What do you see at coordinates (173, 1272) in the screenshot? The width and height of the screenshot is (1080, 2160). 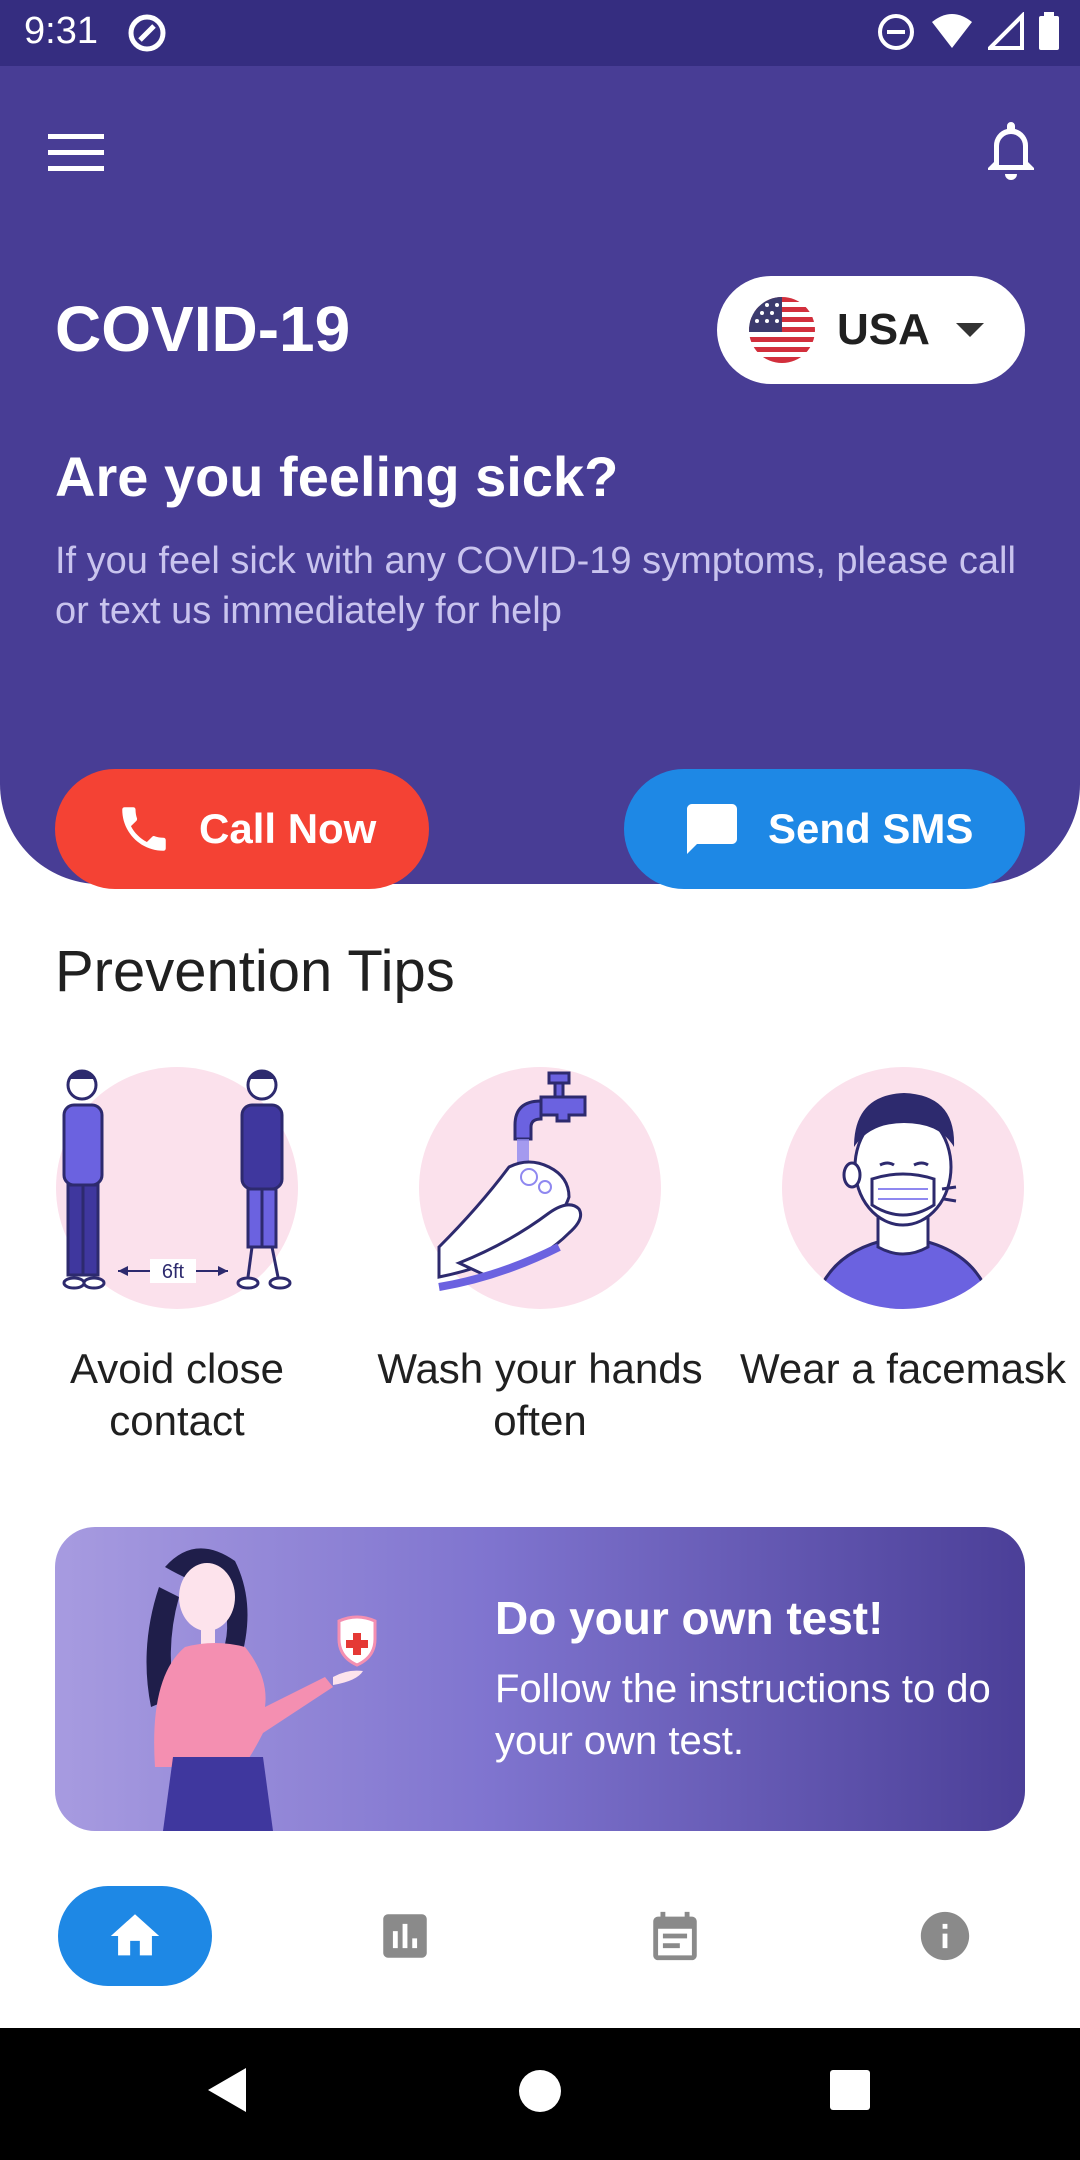 I see `distance-label: 6ft` at bounding box center [173, 1272].